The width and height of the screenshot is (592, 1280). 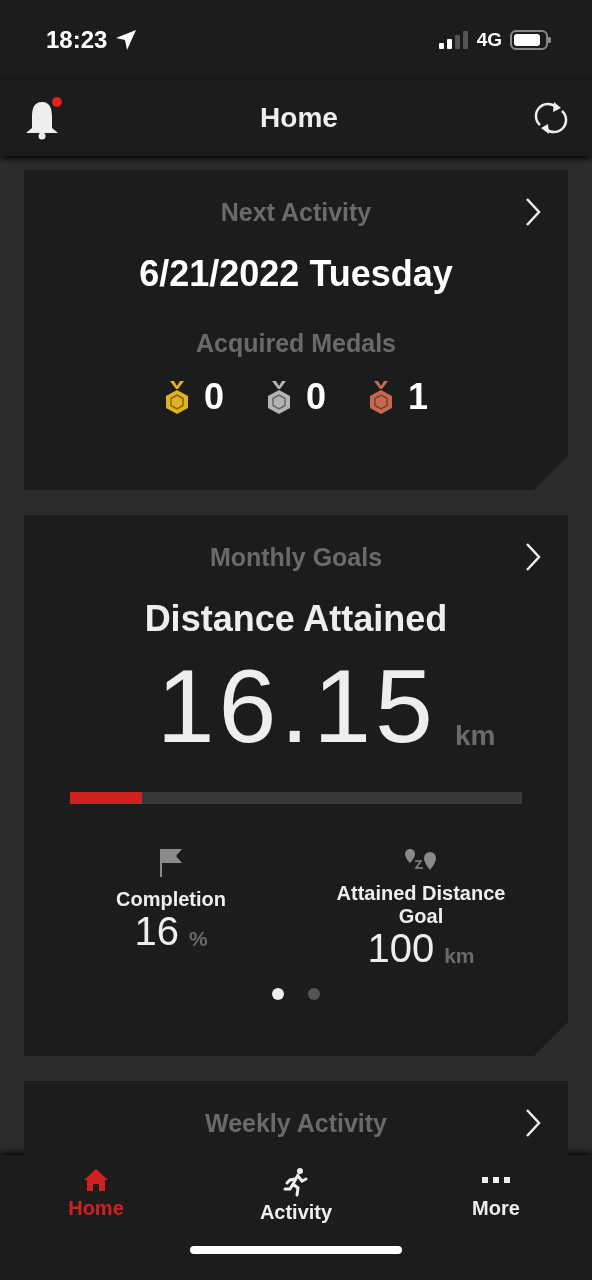 I want to click on signal-icon, so click(x=453, y=40).